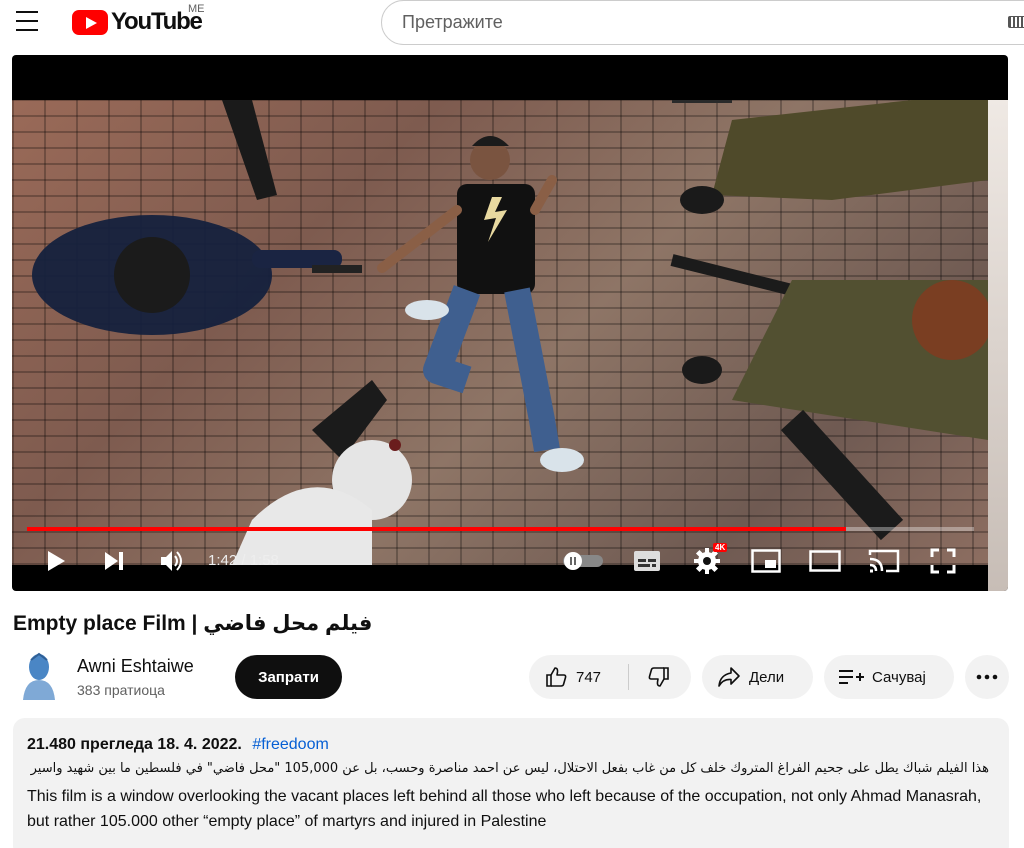 The image size is (1024, 848). I want to click on save-playlist-icon, so click(851, 677).